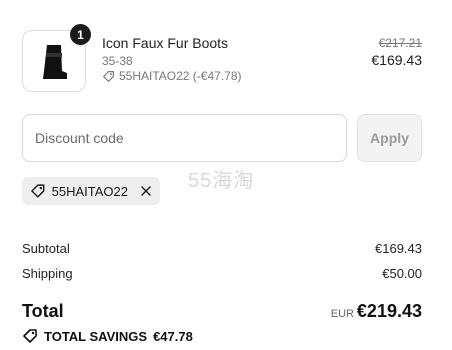 The width and height of the screenshot is (452, 350). Describe the element at coordinates (342, 314) in the screenshot. I see `total-currency: EUR` at that location.